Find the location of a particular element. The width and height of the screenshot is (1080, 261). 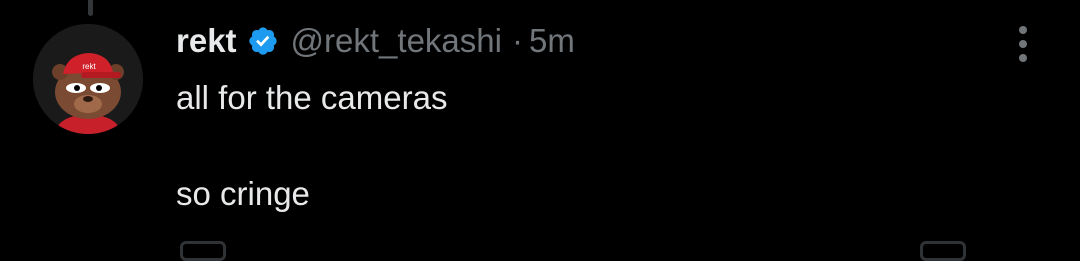

hat-logo-text: rekt is located at coordinates (89, 66).